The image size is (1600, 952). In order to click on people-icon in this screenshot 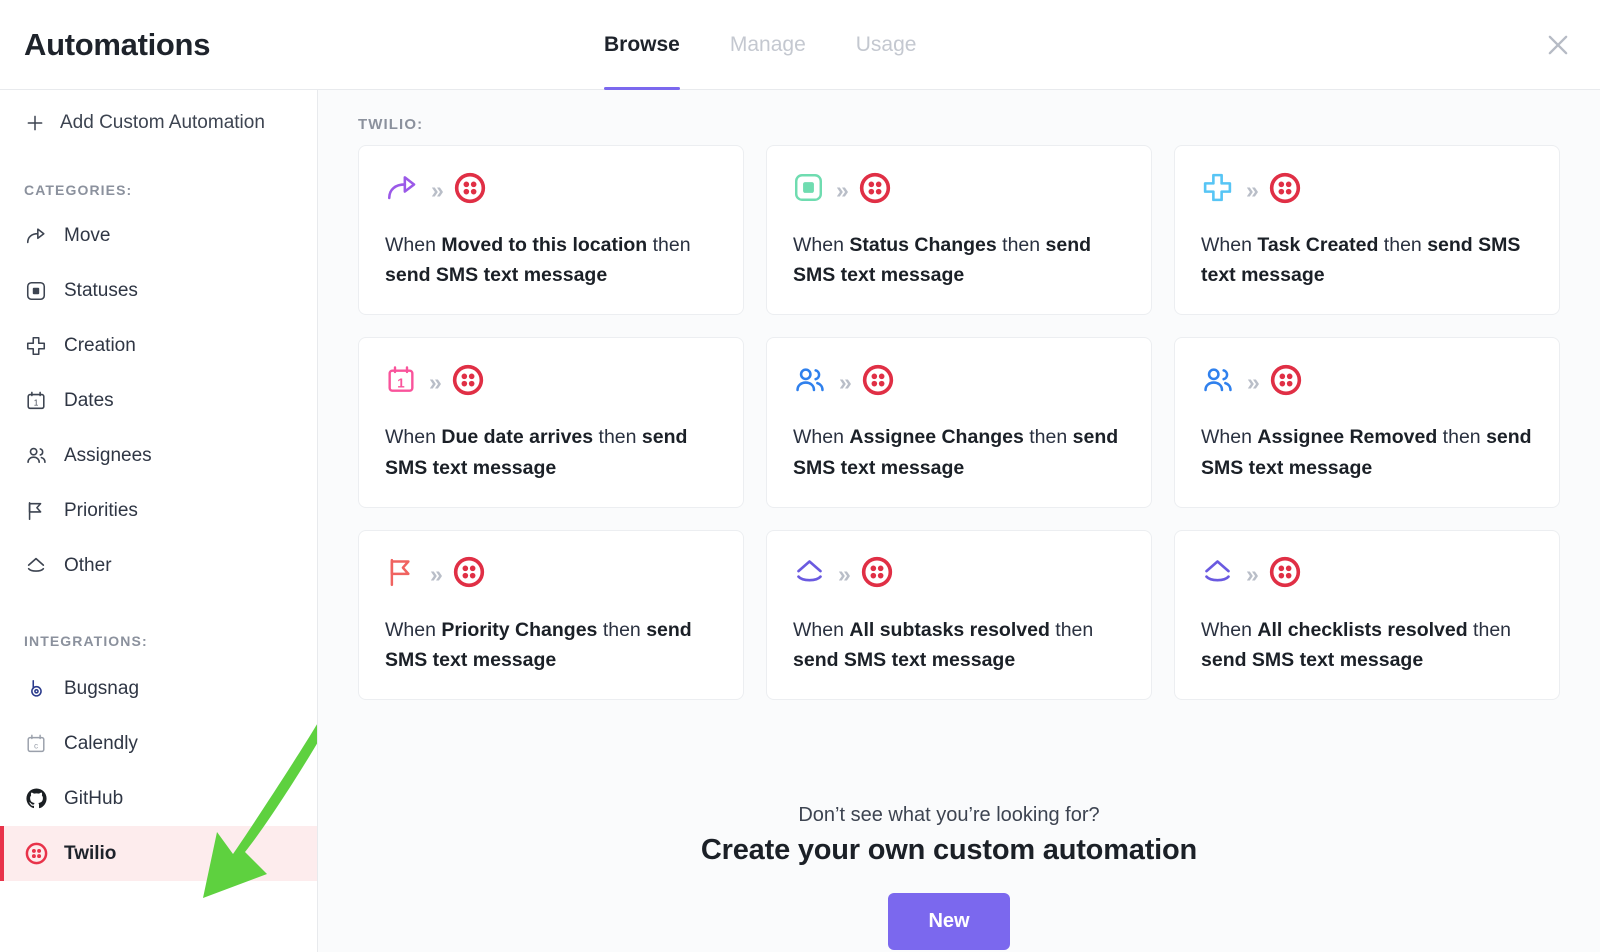, I will do `click(36, 456)`.